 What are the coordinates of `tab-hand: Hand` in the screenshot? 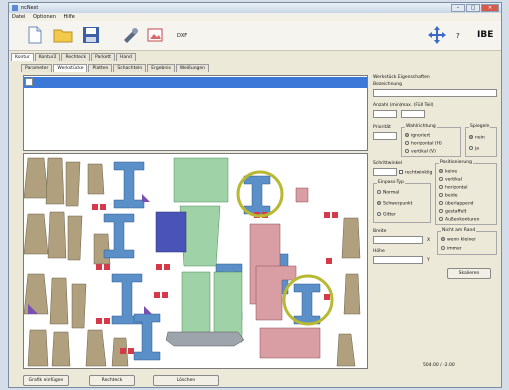 It's located at (126, 57).